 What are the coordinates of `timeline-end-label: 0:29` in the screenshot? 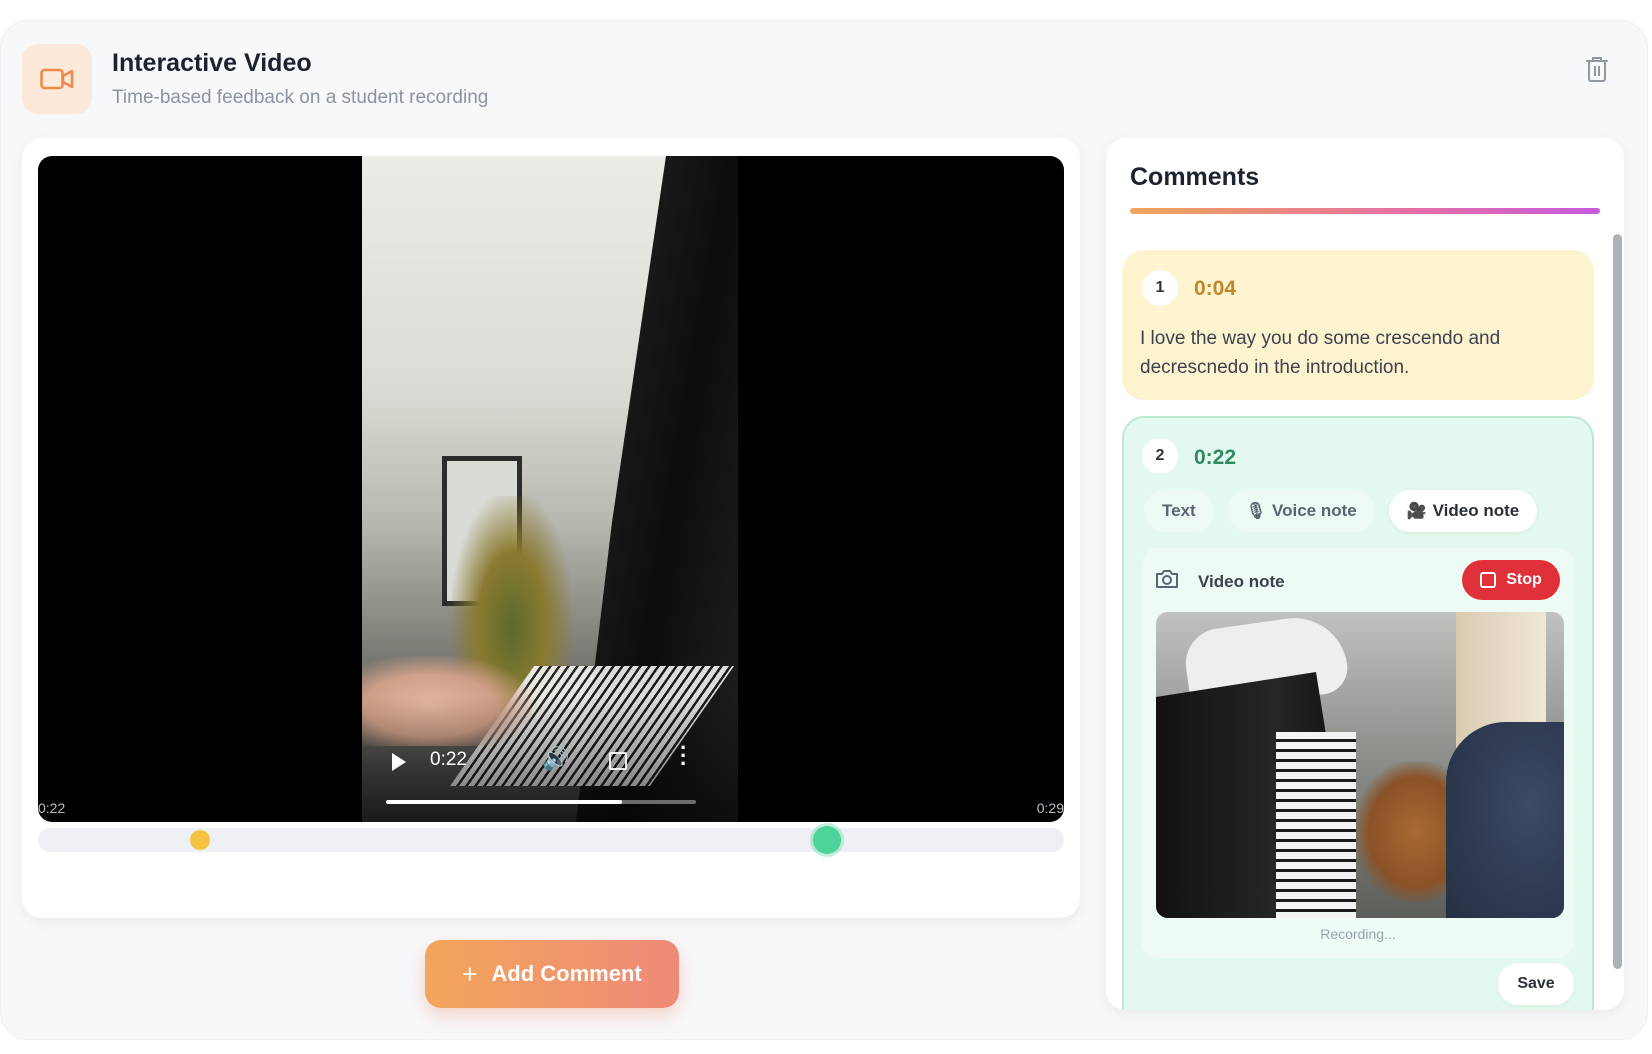 It's located at (1050, 808).